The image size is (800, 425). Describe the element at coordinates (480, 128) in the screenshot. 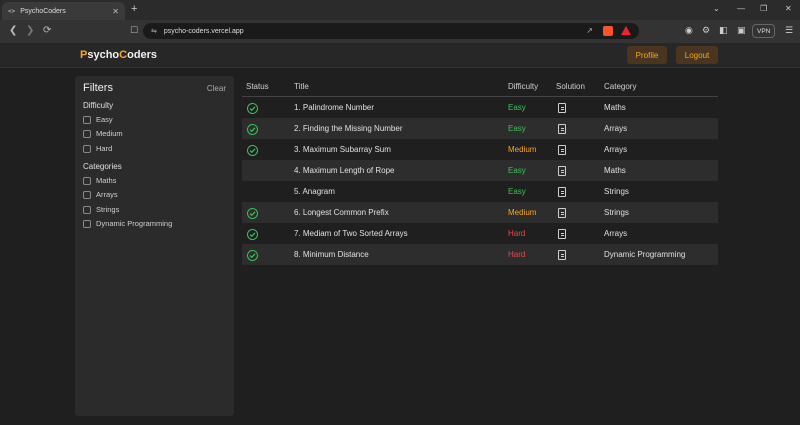

I see `table-row: 2. Finding the Missing Number Easy Arrays` at that location.